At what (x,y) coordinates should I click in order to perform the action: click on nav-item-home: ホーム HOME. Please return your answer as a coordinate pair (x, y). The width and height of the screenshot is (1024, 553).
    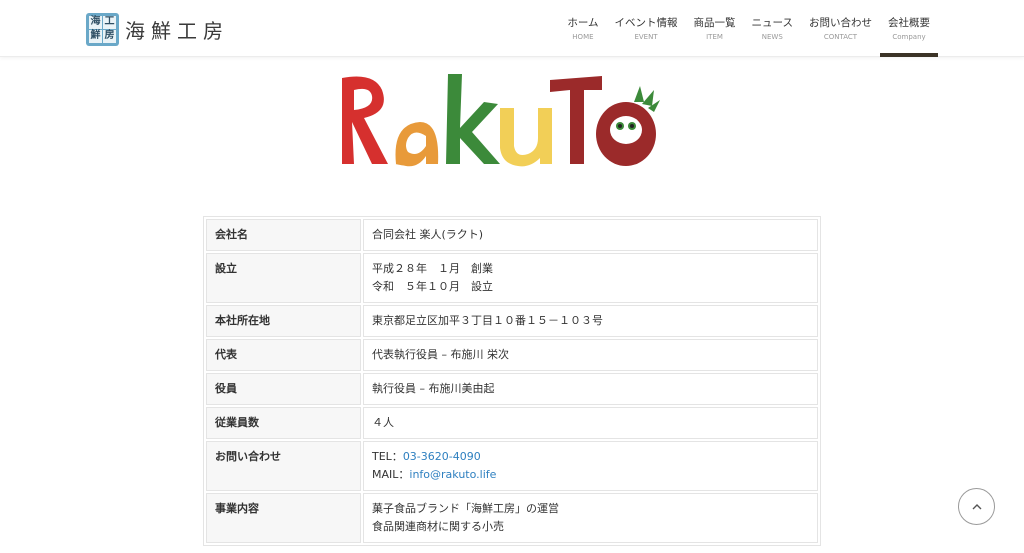
    Looking at the image, I should click on (582, 28).